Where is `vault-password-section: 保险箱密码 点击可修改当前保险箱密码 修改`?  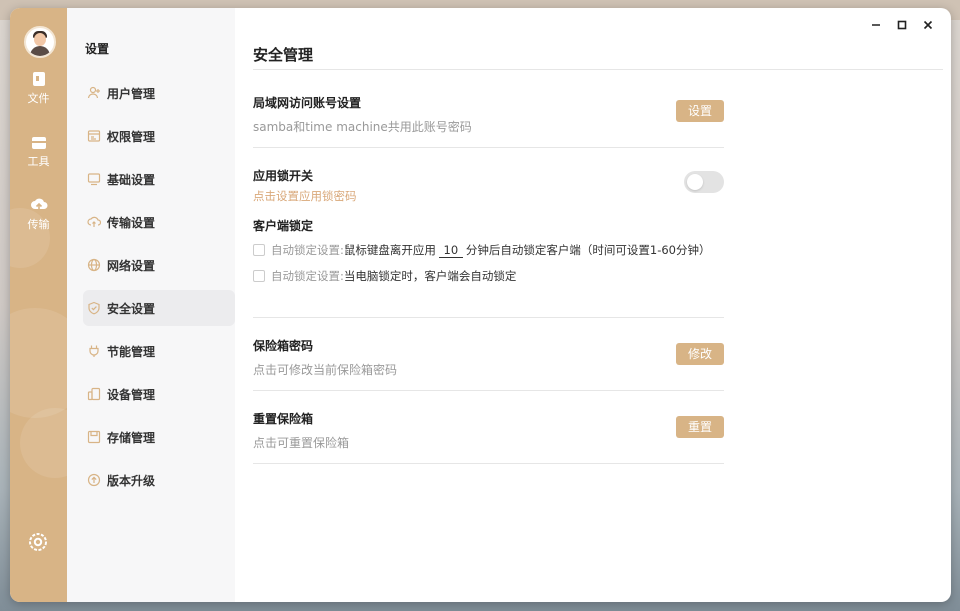 vault-password-section: 保险箱密码 点击可修改当前保险箱密码 修改 is located at coordinates (488, 357).